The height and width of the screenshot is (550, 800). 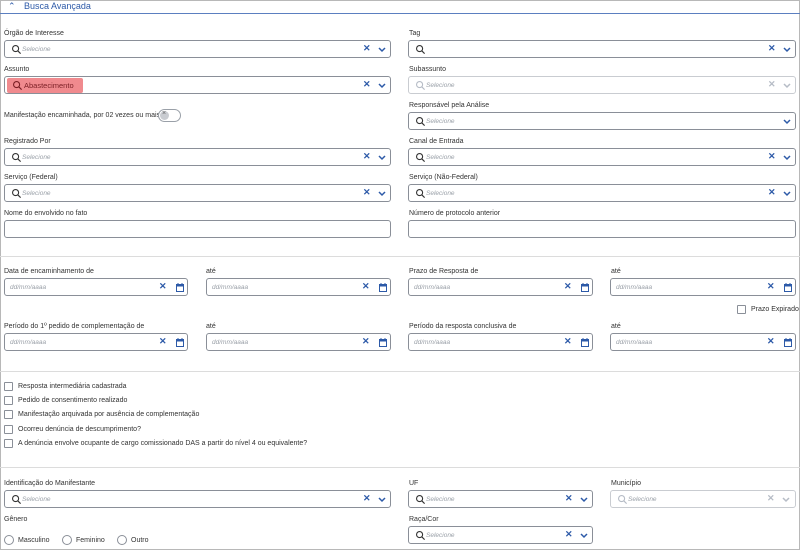 I want to click on data-encaminhamento-de-input: dd/mm/aaaa ✕, so click(x=96, y=287).